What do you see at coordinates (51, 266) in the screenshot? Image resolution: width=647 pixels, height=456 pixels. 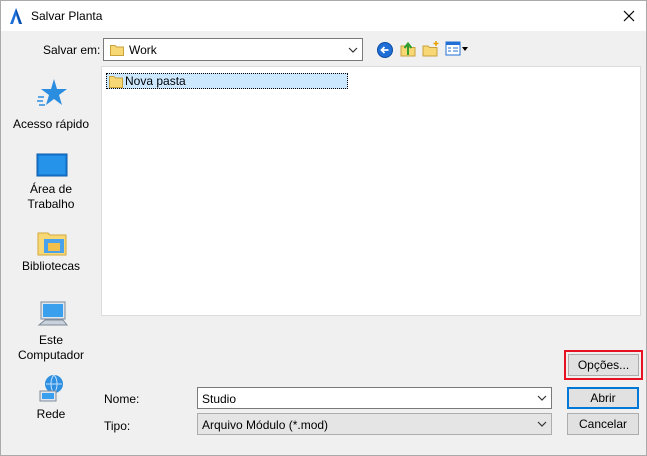 I see `place-label: Bibliotecas` at bounding box center [51, 266].